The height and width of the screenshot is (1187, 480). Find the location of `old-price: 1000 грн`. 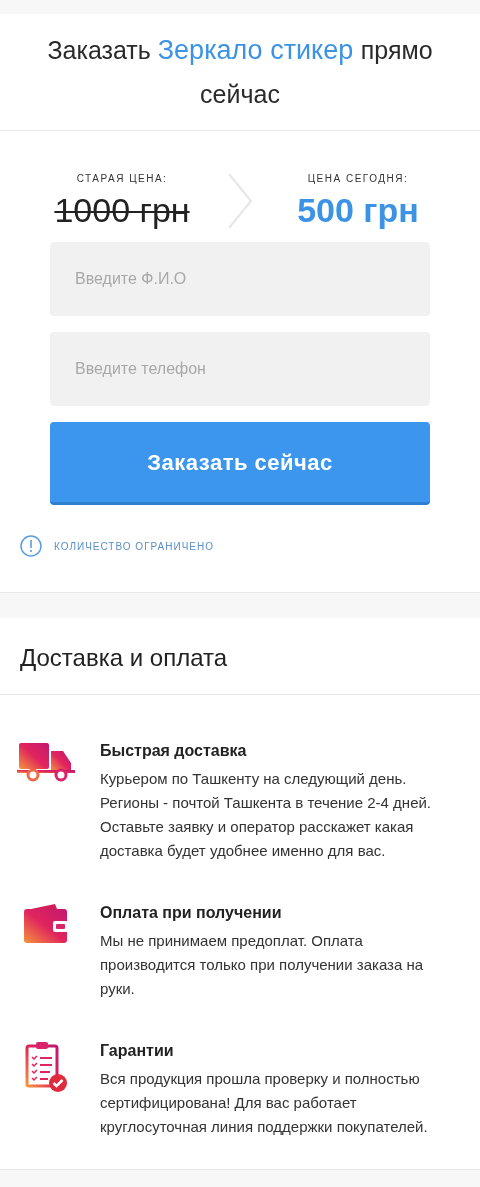

old-price: 1000 грн is located at coordinates (122, 210).